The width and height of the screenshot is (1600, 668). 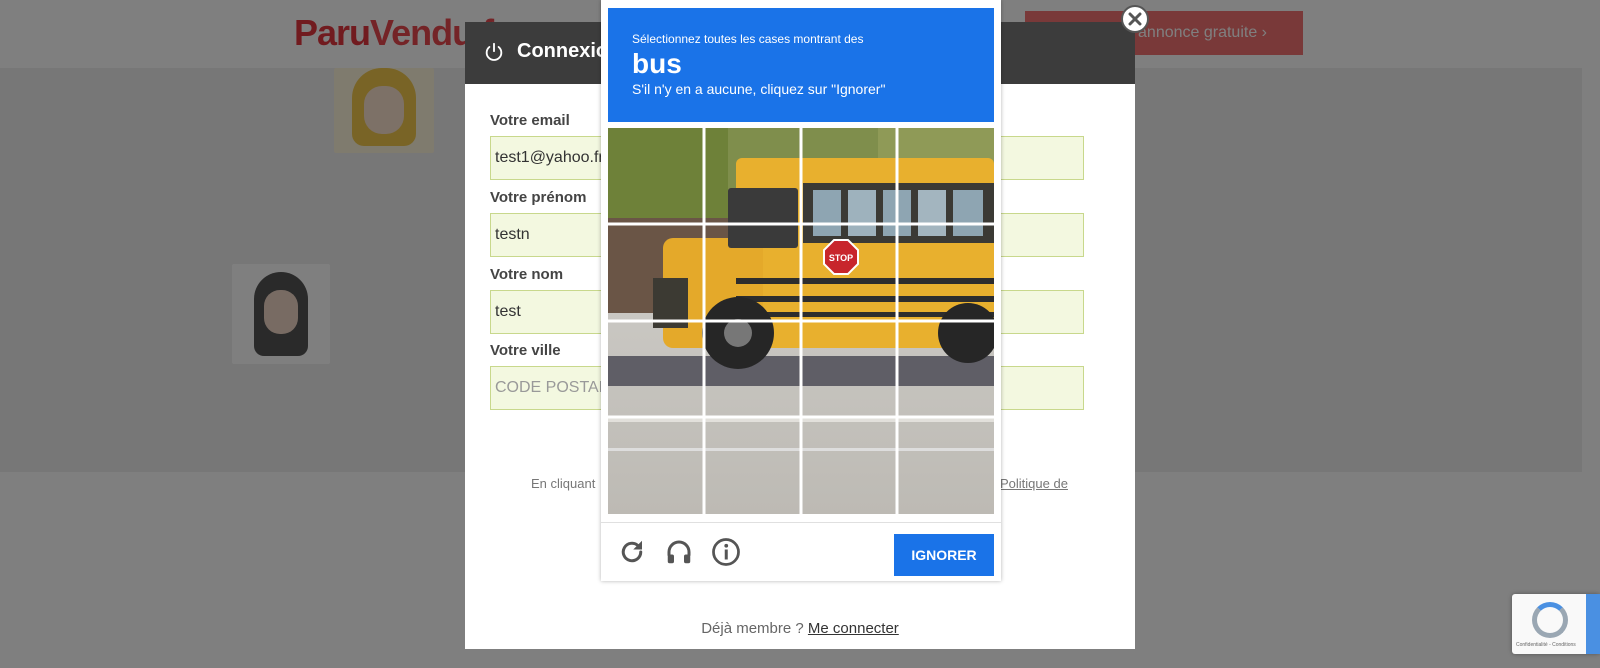 I want to click on legal-text: En cliquant, so click(x=563, y=483).